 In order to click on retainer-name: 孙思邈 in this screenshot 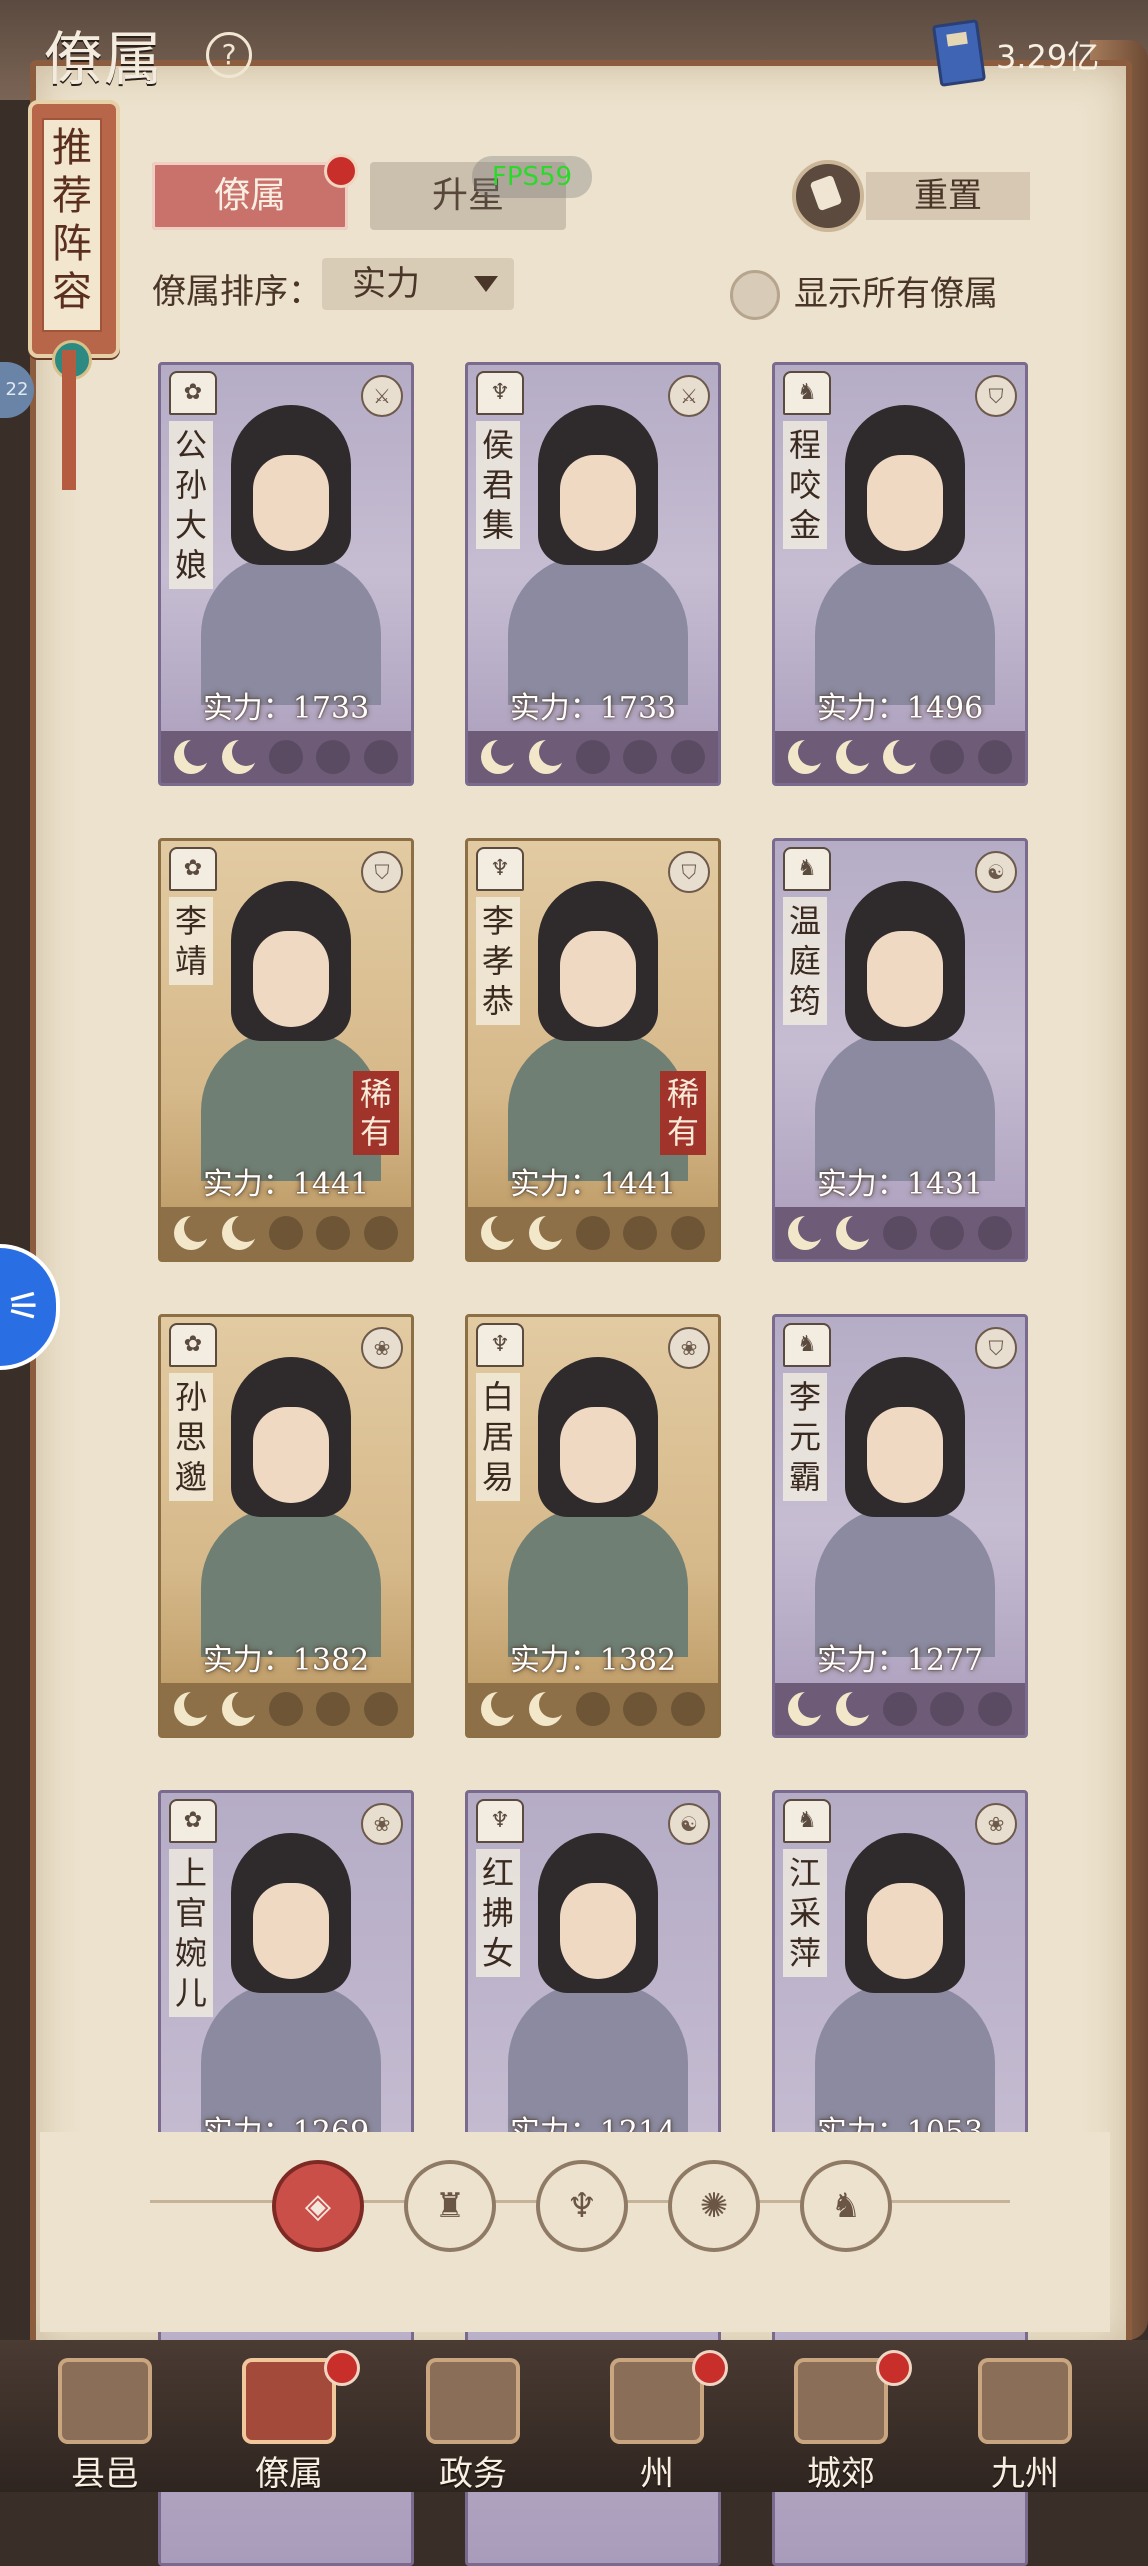, I will do `click(191, 1437)`.